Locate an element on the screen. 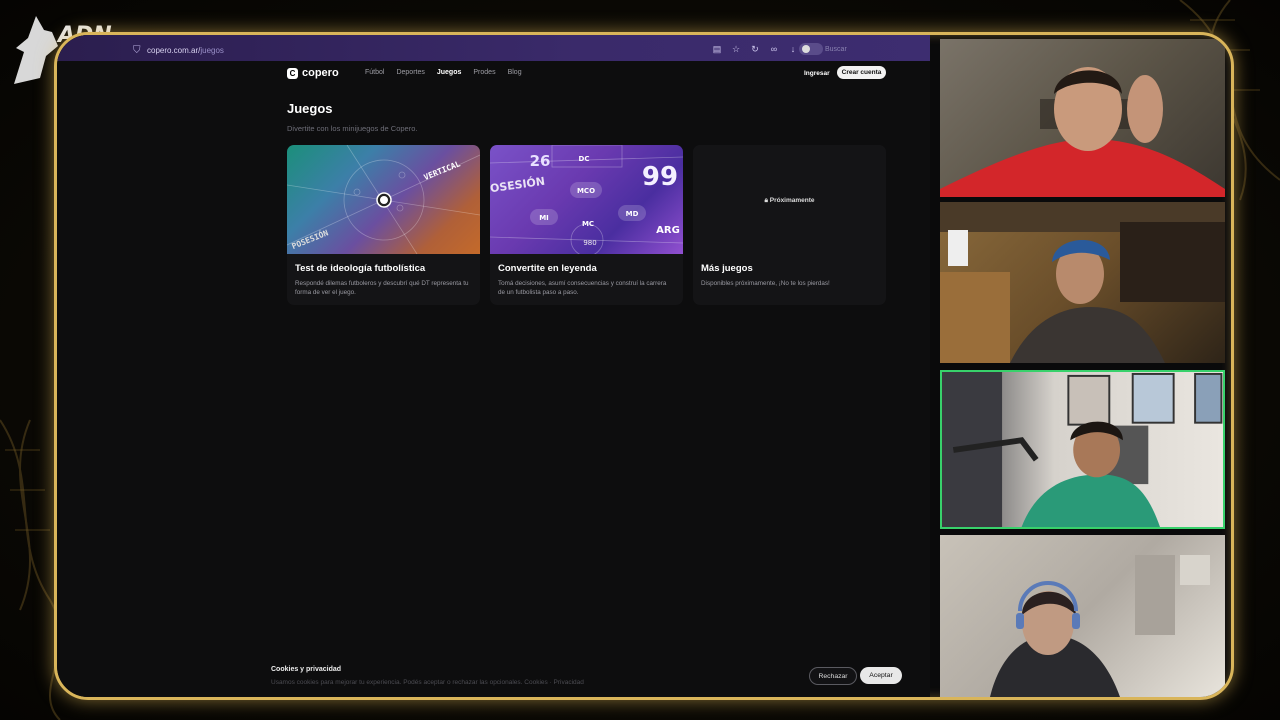  card-label-posesion: POSESIÓN is located at coordinates (310, 238).